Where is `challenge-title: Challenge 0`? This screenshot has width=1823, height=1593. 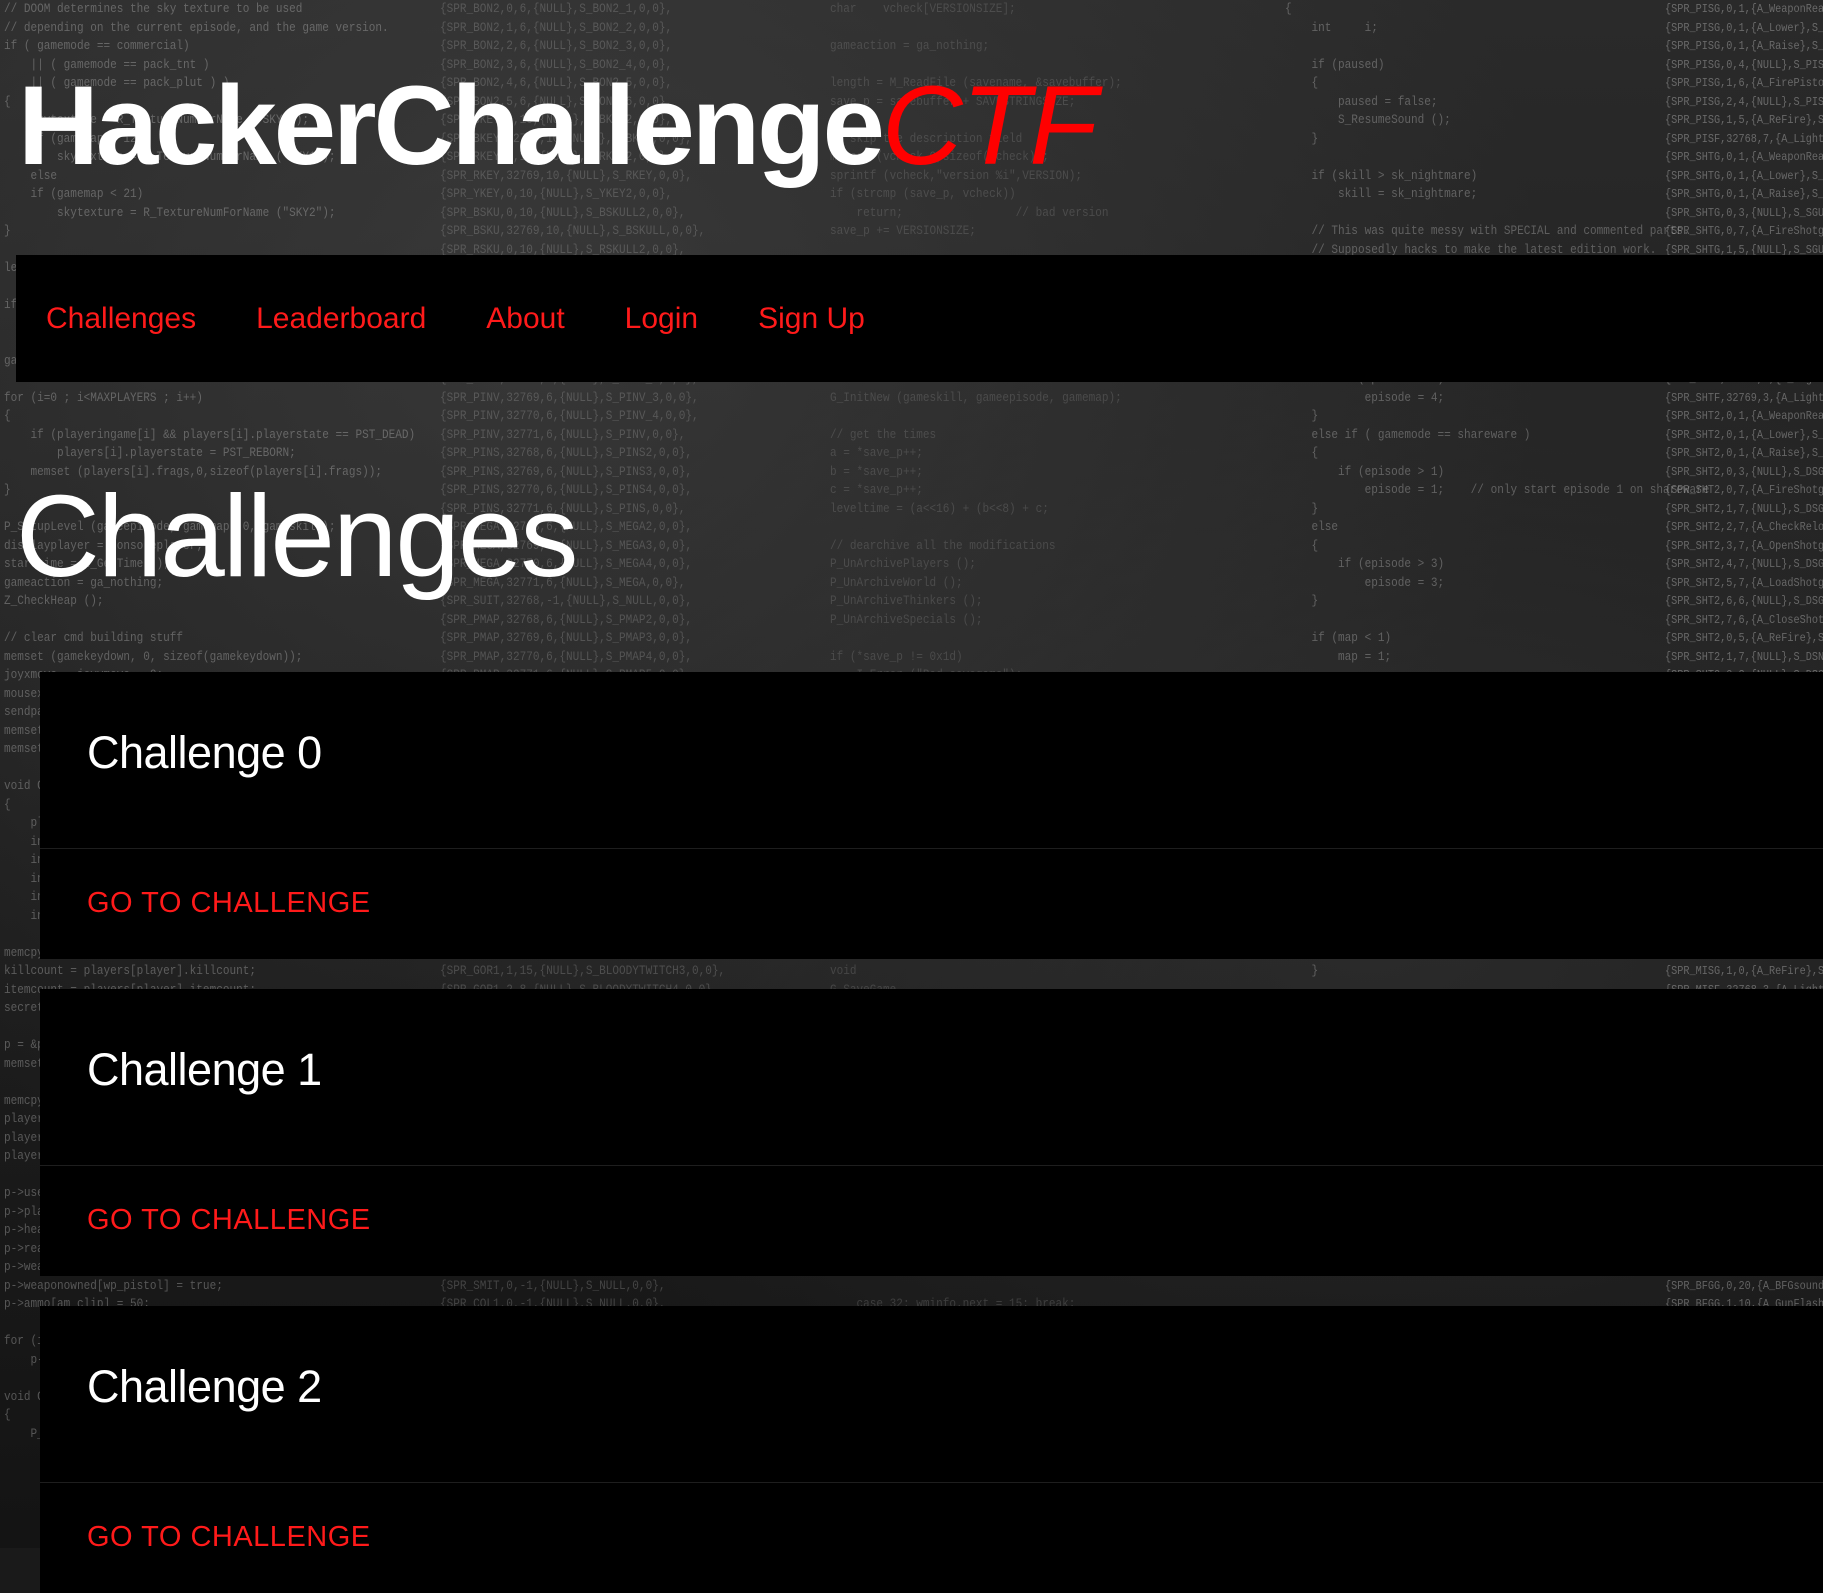
challenge-title: Challenge 0 is located at coordinates (204, 752).